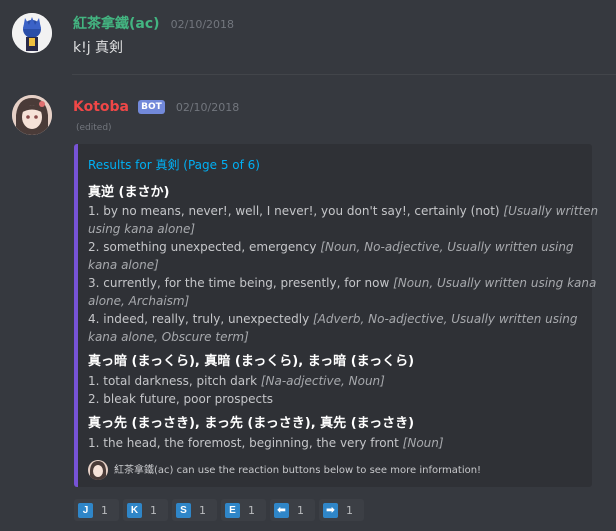 The width and height of the screenshot is (616, 531). Describe the element at coordinates (330, 510) in the screenshot. I see `right-arrow-icon: ➡` at that location.